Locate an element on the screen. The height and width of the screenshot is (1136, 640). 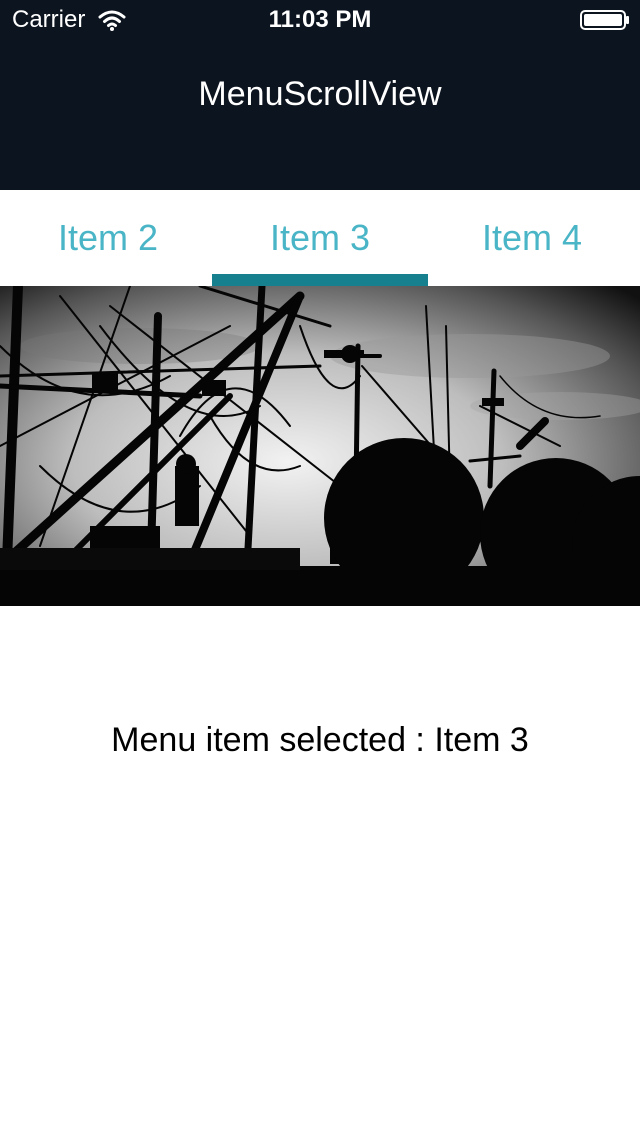
status-bar: Carrier 11:03 PM is located at coordinates (320, 20).